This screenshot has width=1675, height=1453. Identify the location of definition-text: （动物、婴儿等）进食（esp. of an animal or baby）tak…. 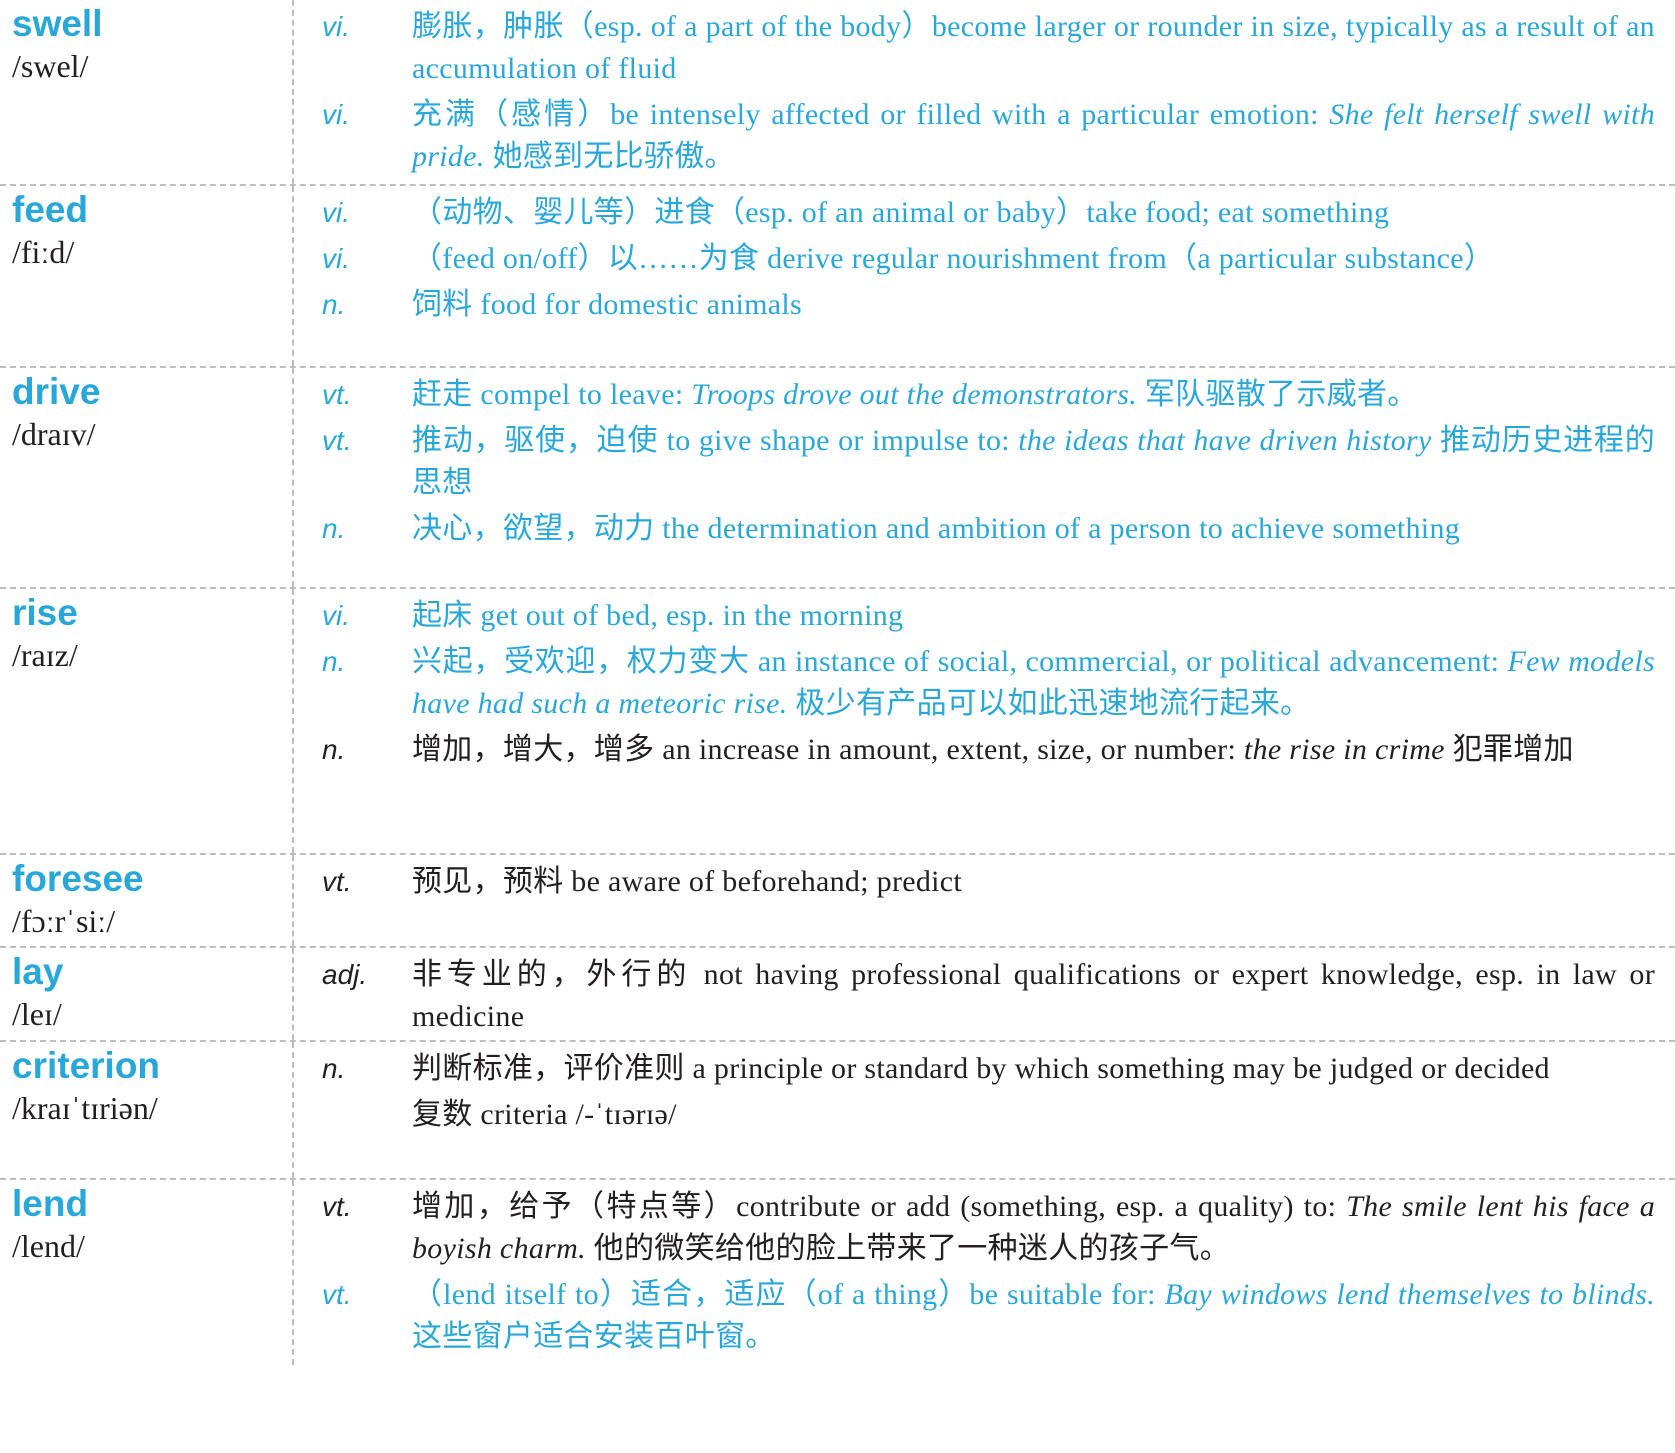
(901, 212).